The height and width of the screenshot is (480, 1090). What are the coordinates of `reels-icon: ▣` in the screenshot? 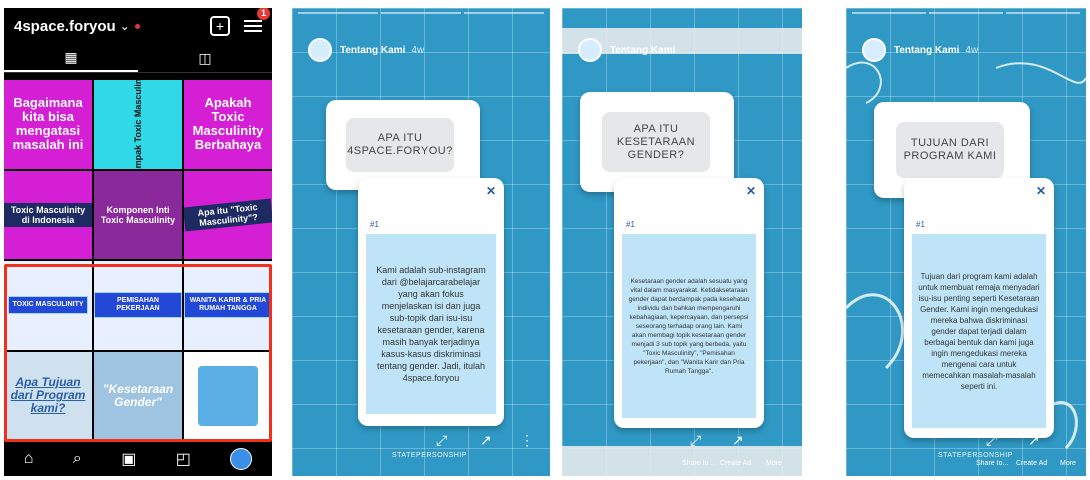 It's located at (128, 459).